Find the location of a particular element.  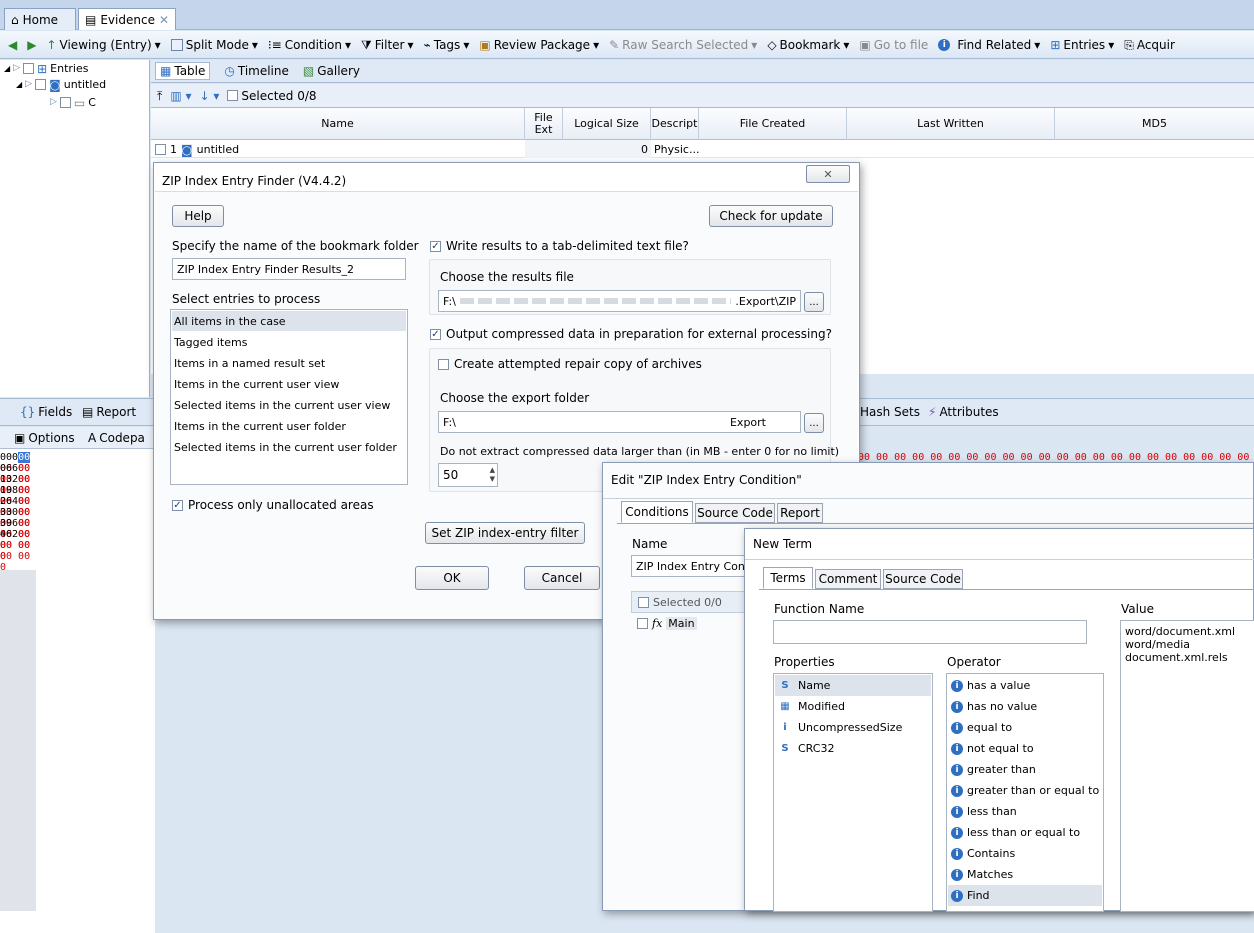

tab-report: Report is located at coordinates (800, 513).